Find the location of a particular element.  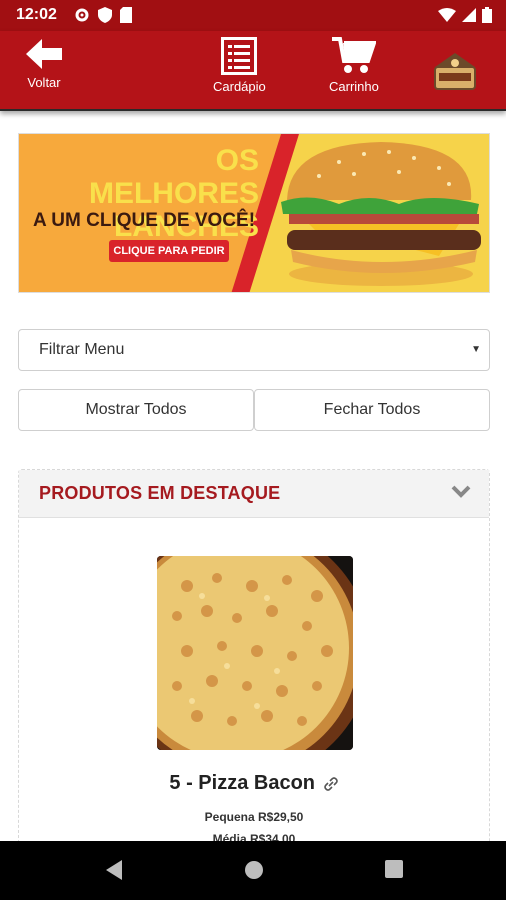

home-nav-icon is located at coordinates (254, 870).